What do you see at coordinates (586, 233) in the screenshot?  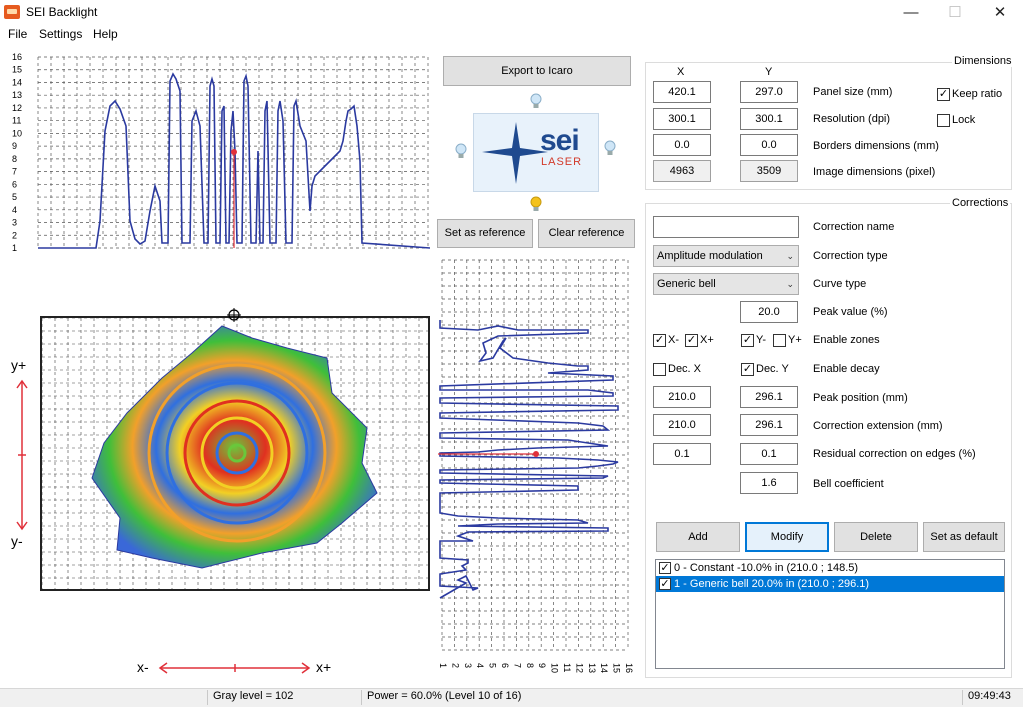 I see `clear-reference-button: Clear reference` at bounding box center [586, 233].